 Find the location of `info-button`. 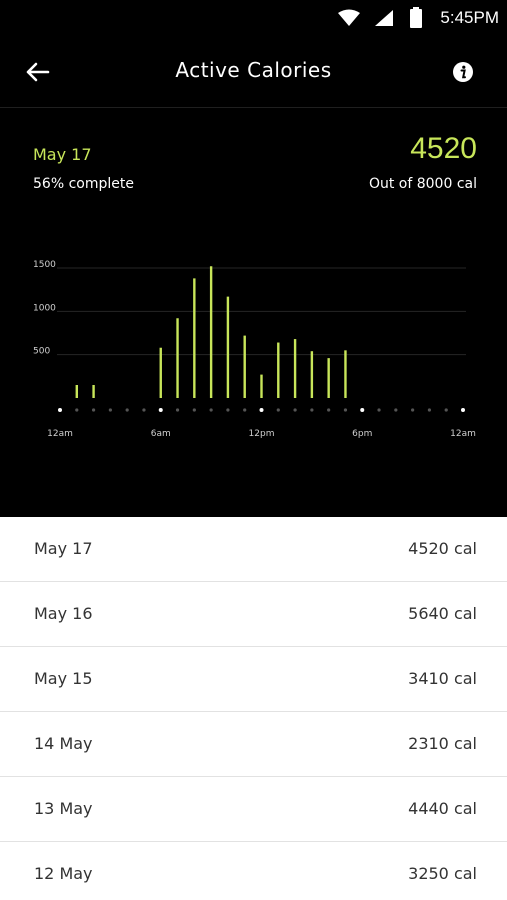

info-button is located at coordinates (463, 72).